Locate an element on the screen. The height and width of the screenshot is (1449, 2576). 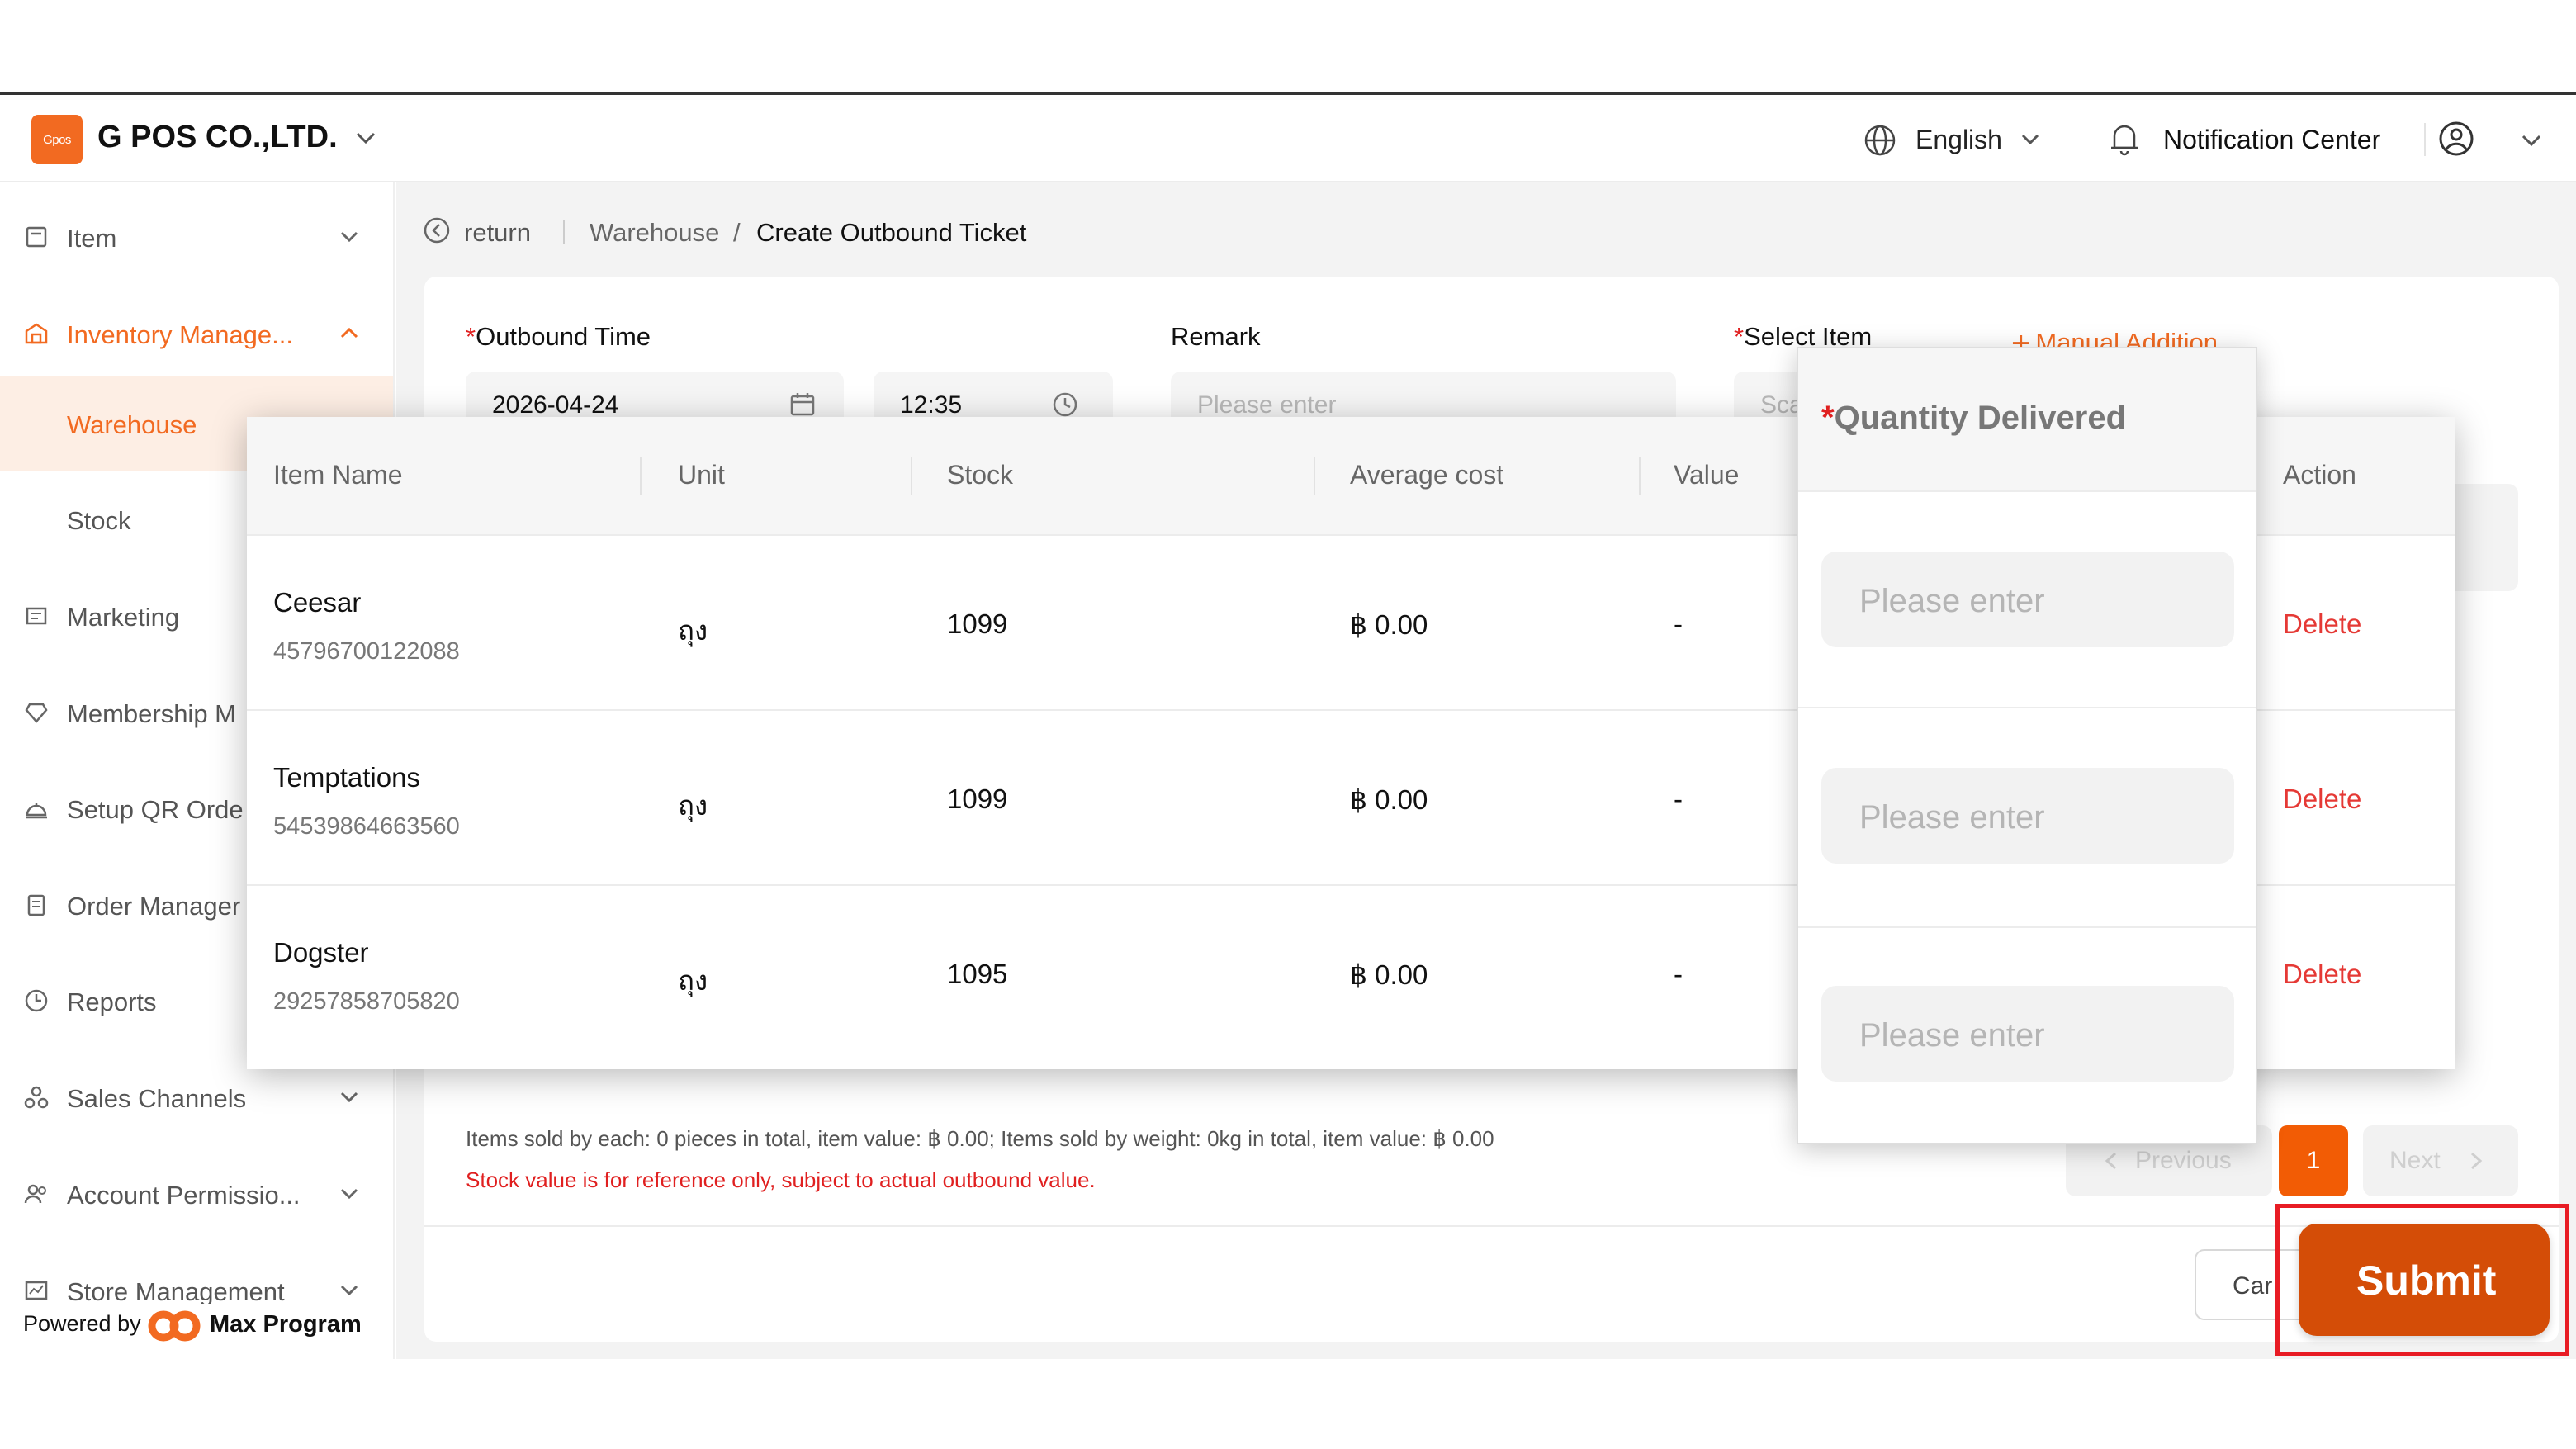
company-name: G POS CO.,LTD. is located at coordinates (217, 137).